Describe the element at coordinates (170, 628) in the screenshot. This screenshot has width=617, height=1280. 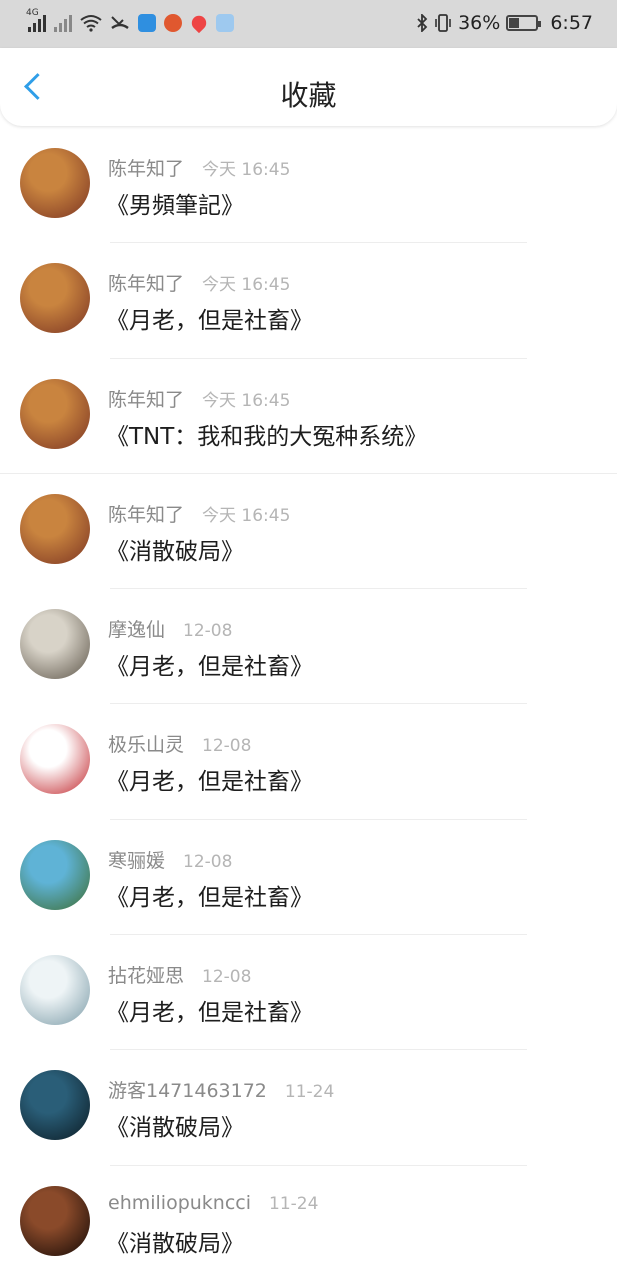
I see `item-meta: 摩逸仙 12-08` at that location.